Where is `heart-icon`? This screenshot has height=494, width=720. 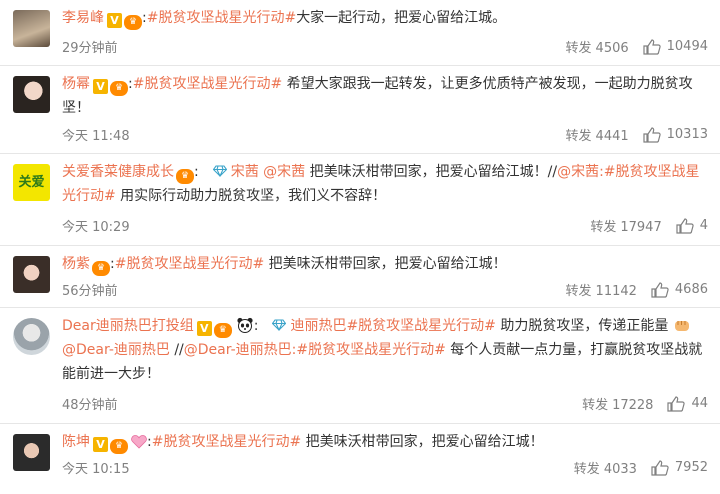
heart-icon is located at coordinates (139, 442).